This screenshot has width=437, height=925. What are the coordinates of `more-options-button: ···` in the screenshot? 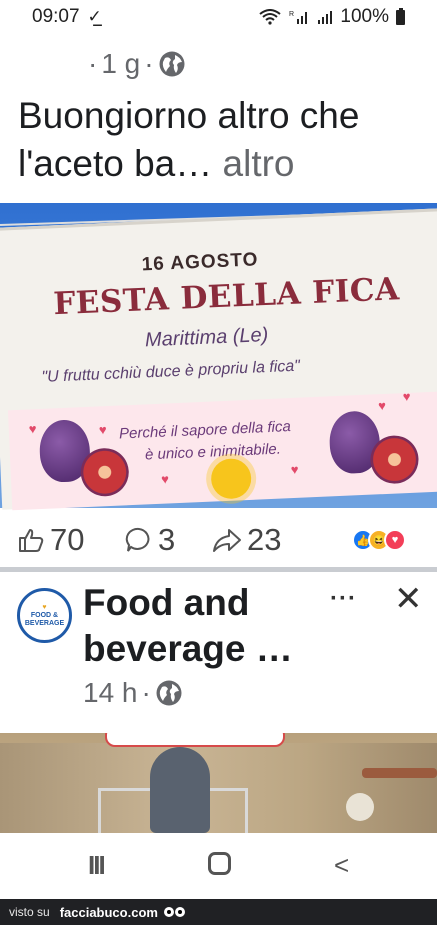 It's located at (343, 599).